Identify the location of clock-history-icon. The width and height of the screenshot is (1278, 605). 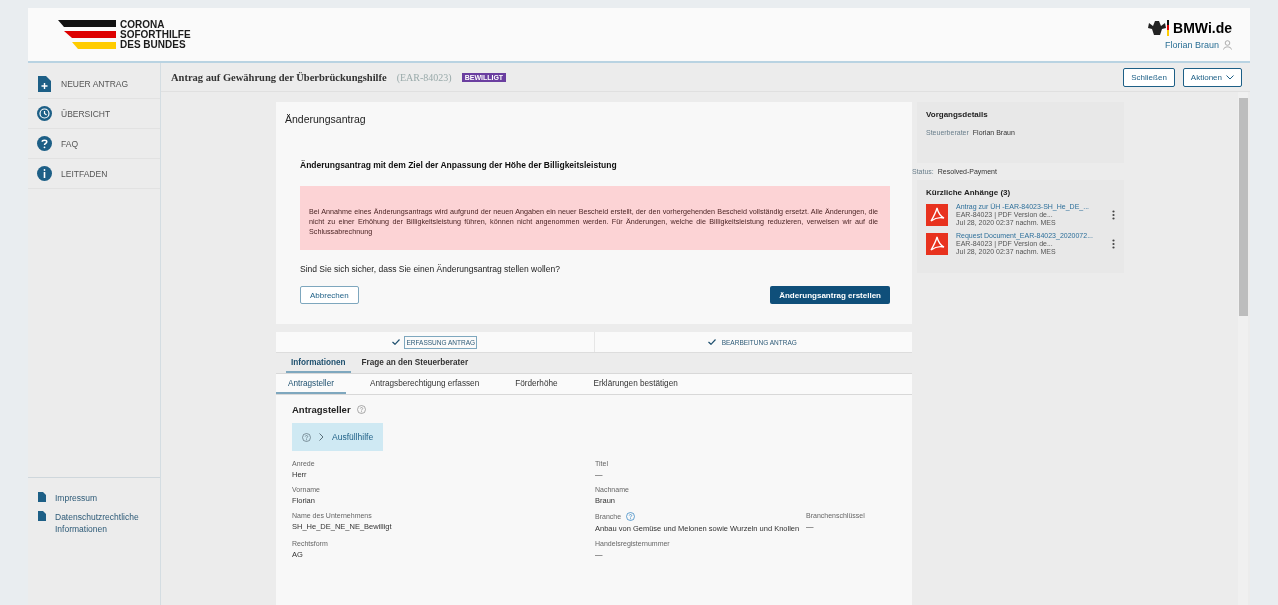
(44, 113).